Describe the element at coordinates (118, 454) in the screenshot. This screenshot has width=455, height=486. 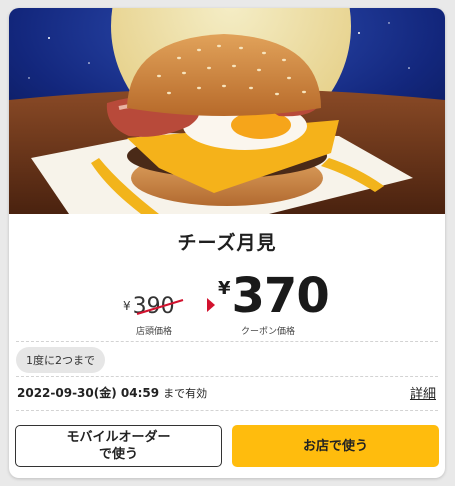
I see `mobile-order-label-line2: で使う` at that location.